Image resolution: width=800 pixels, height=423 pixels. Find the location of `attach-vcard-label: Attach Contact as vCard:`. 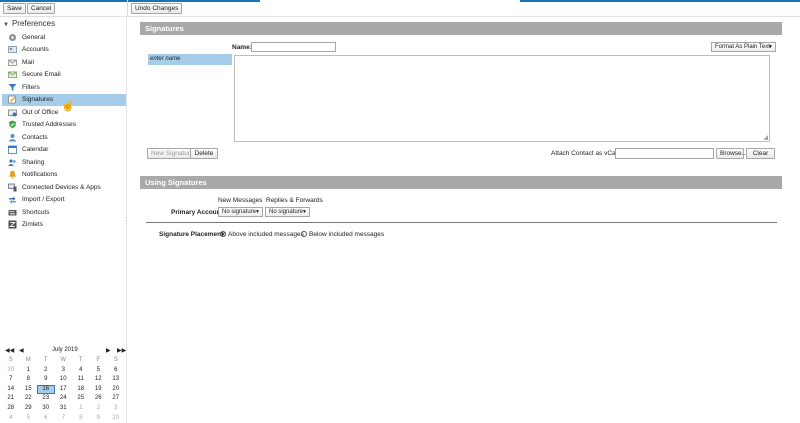

attach-vcard-label: Attach Contact as vCard: is located at coordinates (587, 153).